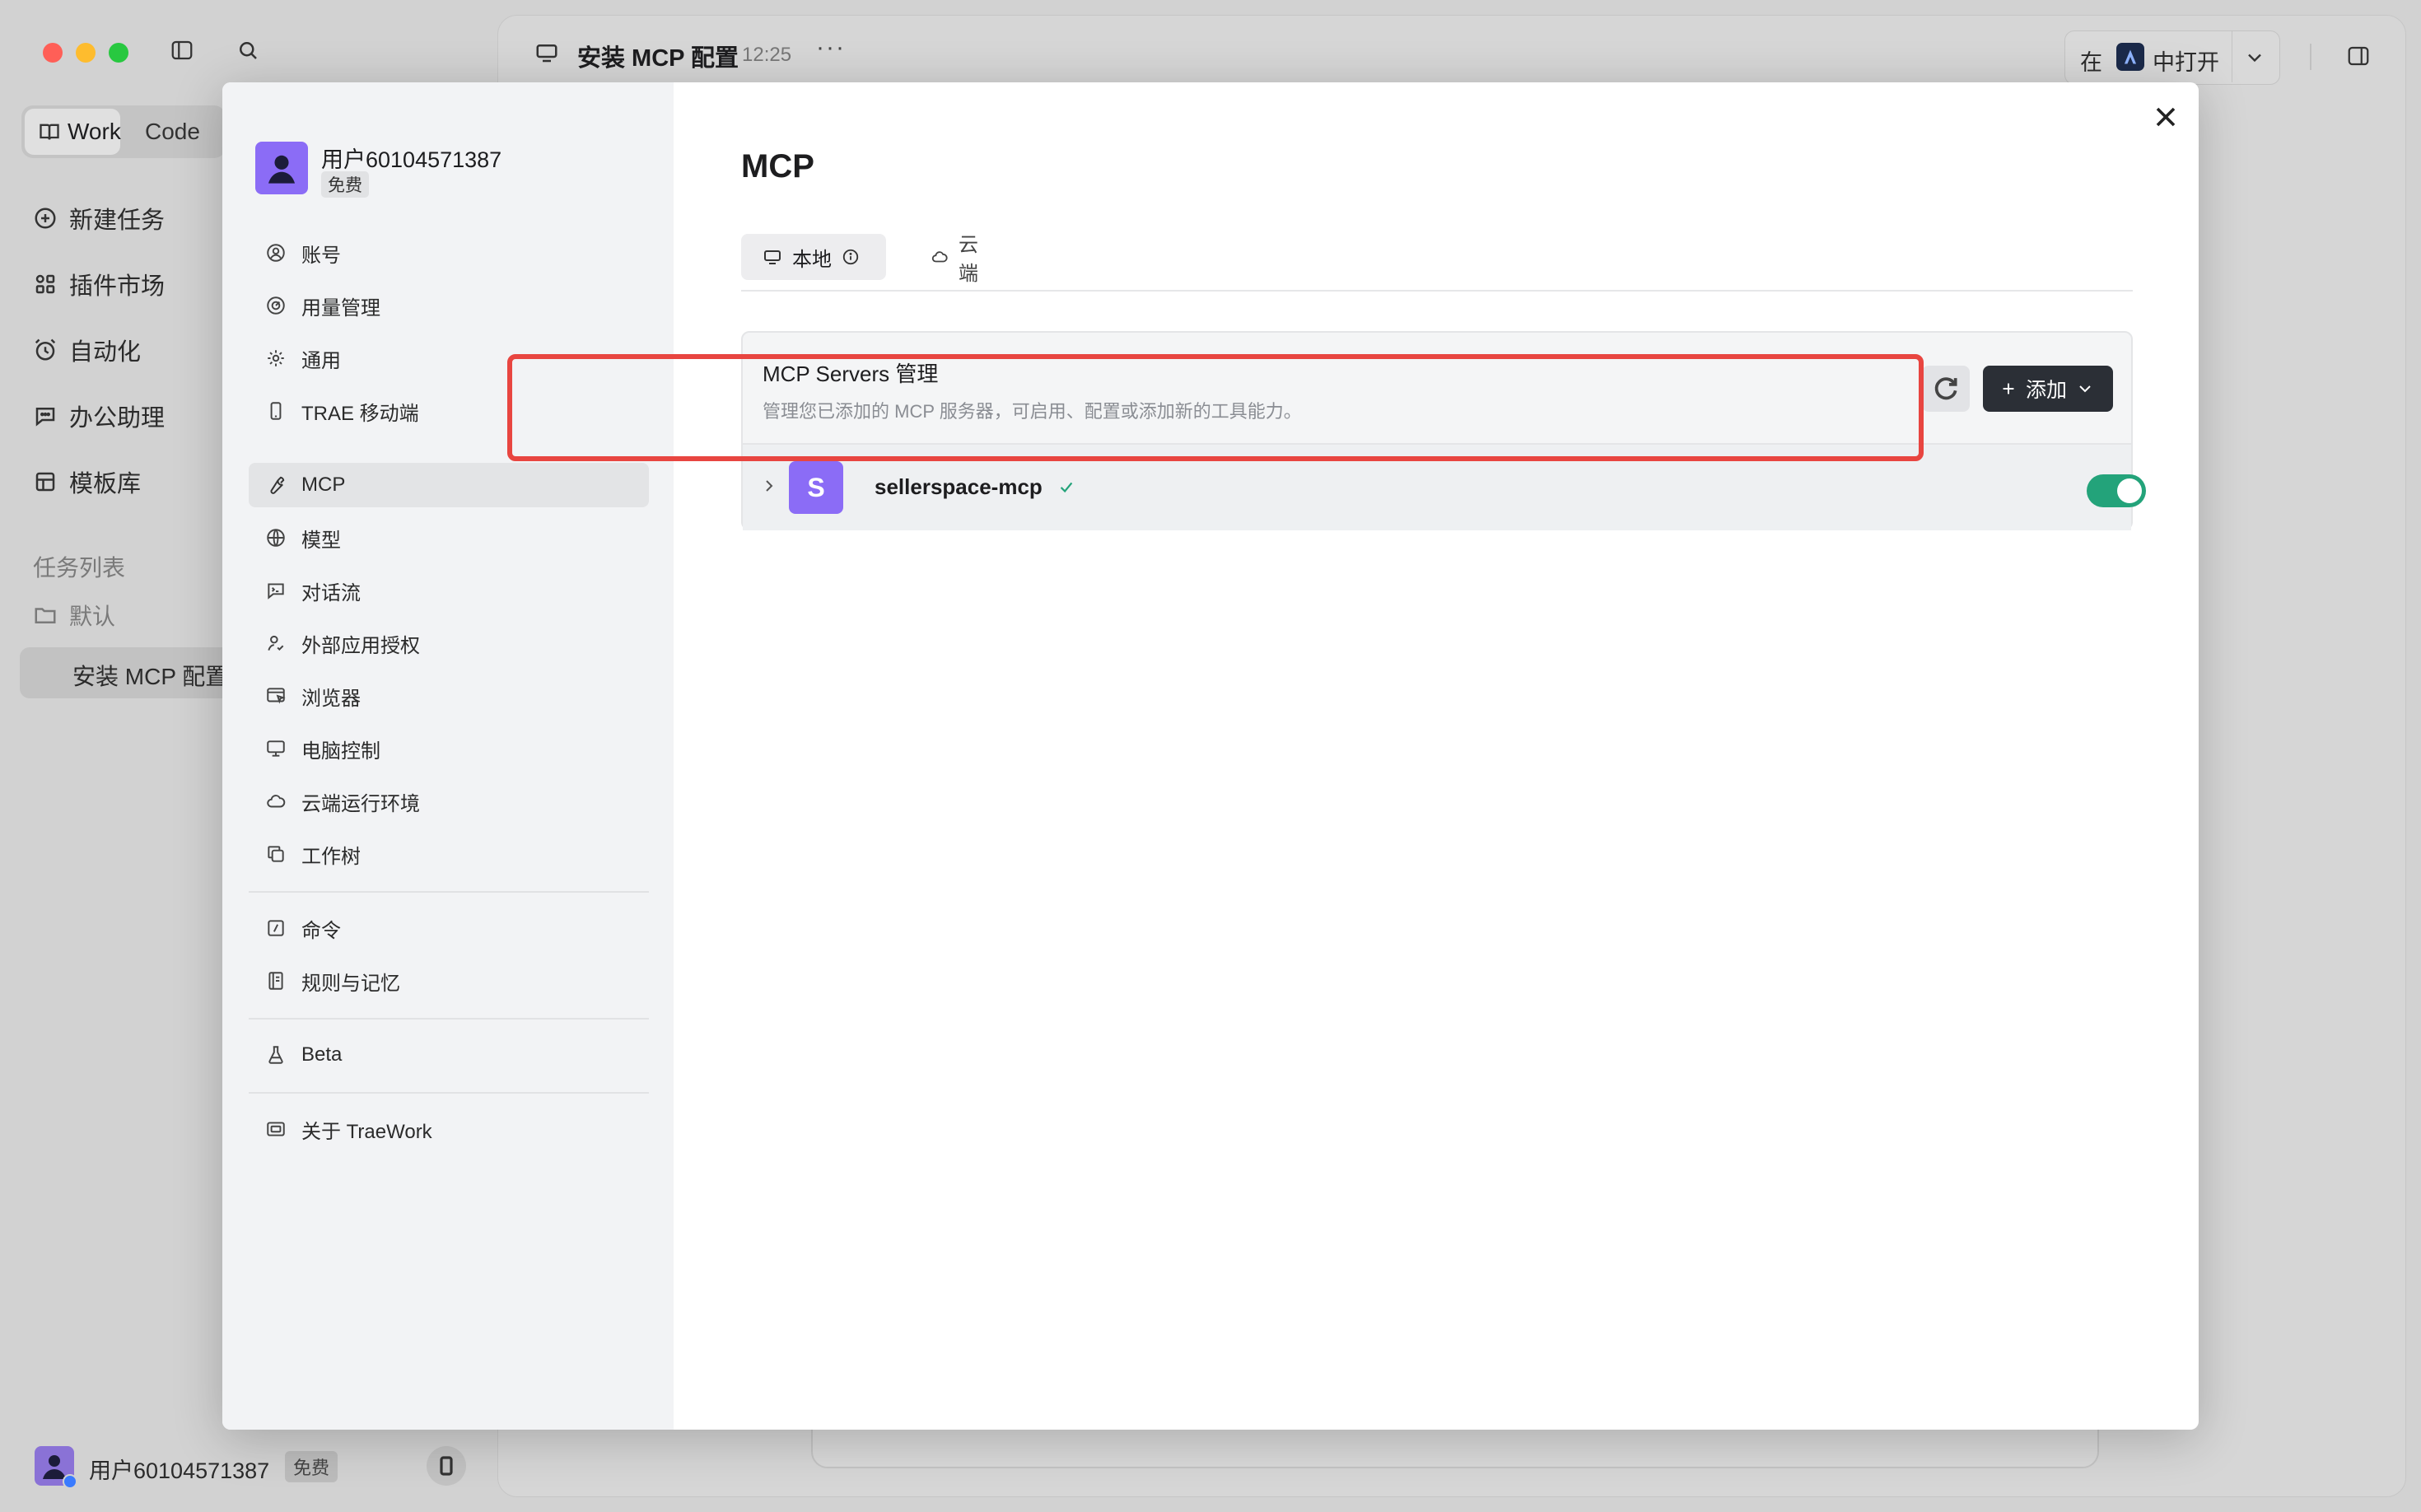  I want to click on settings-item-label: 电脑控制, so click(340, 751).